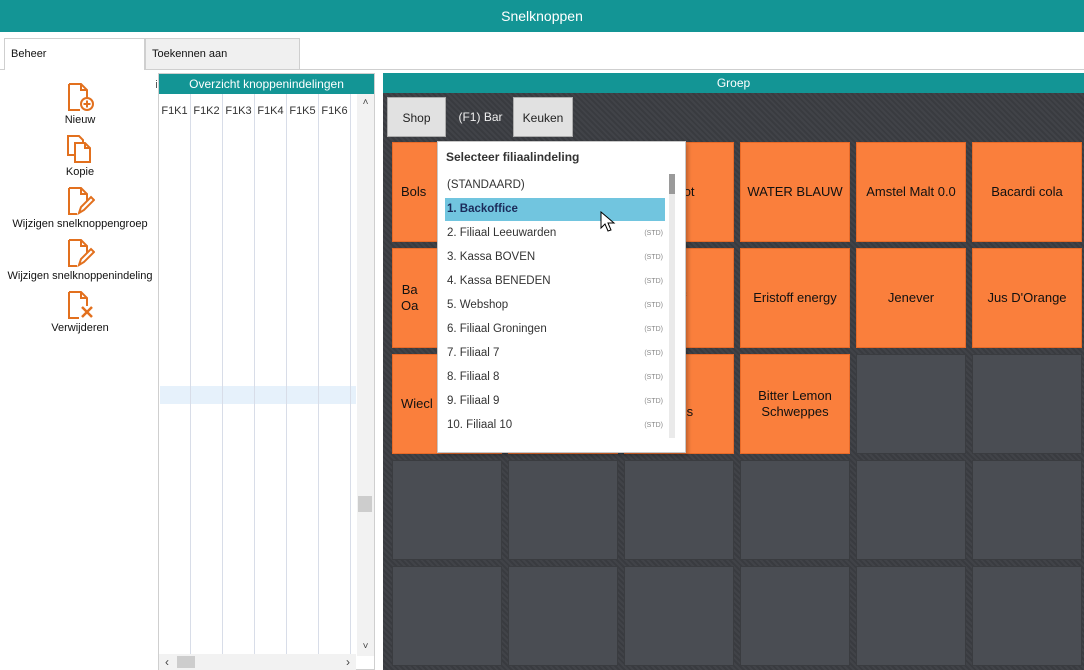 This screenshot has height=670, width=1084. I want to click on dropdown-item: 4. Kassa BENEDEN (STD), so click(555, 281).